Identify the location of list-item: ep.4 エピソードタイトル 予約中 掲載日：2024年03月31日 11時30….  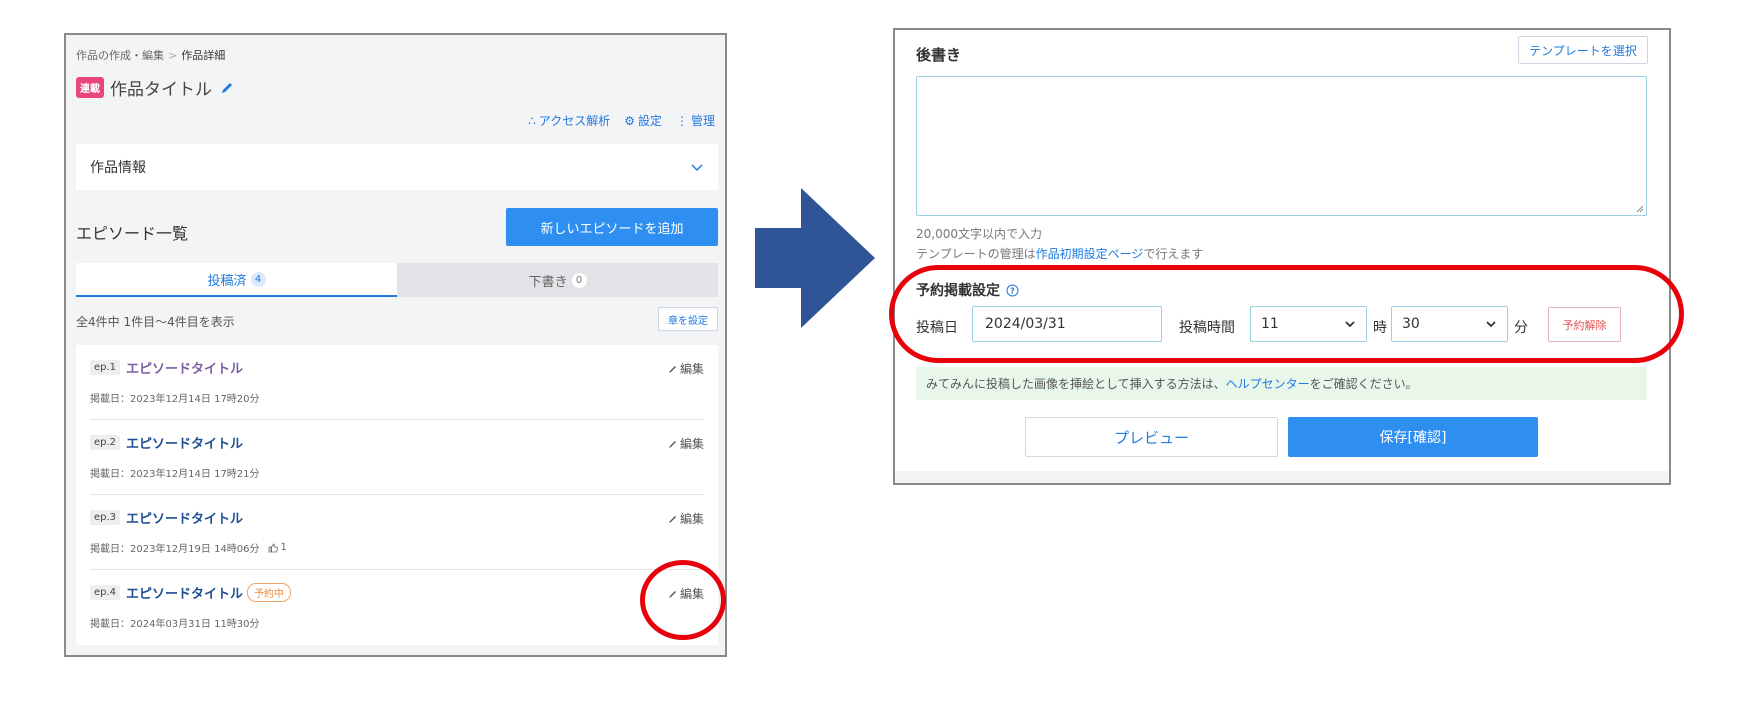
(397, 607).